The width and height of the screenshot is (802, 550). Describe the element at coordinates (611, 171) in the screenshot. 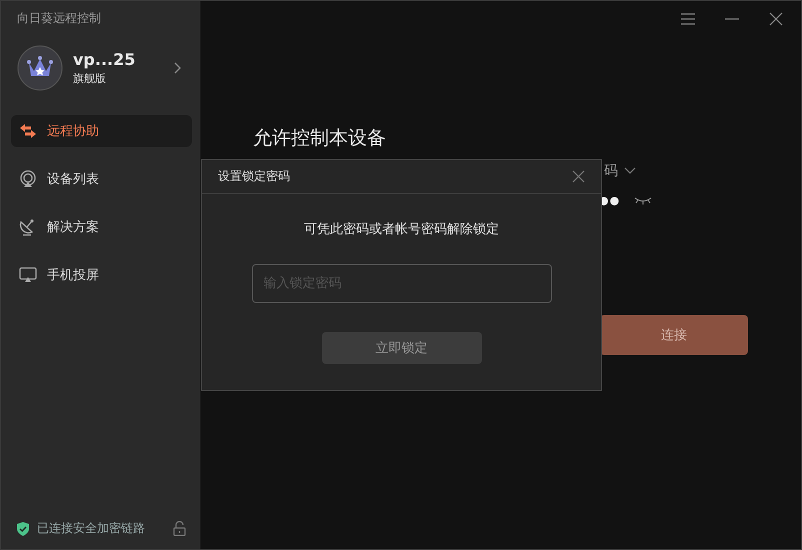

I see `code-type-label: 码` at that location.